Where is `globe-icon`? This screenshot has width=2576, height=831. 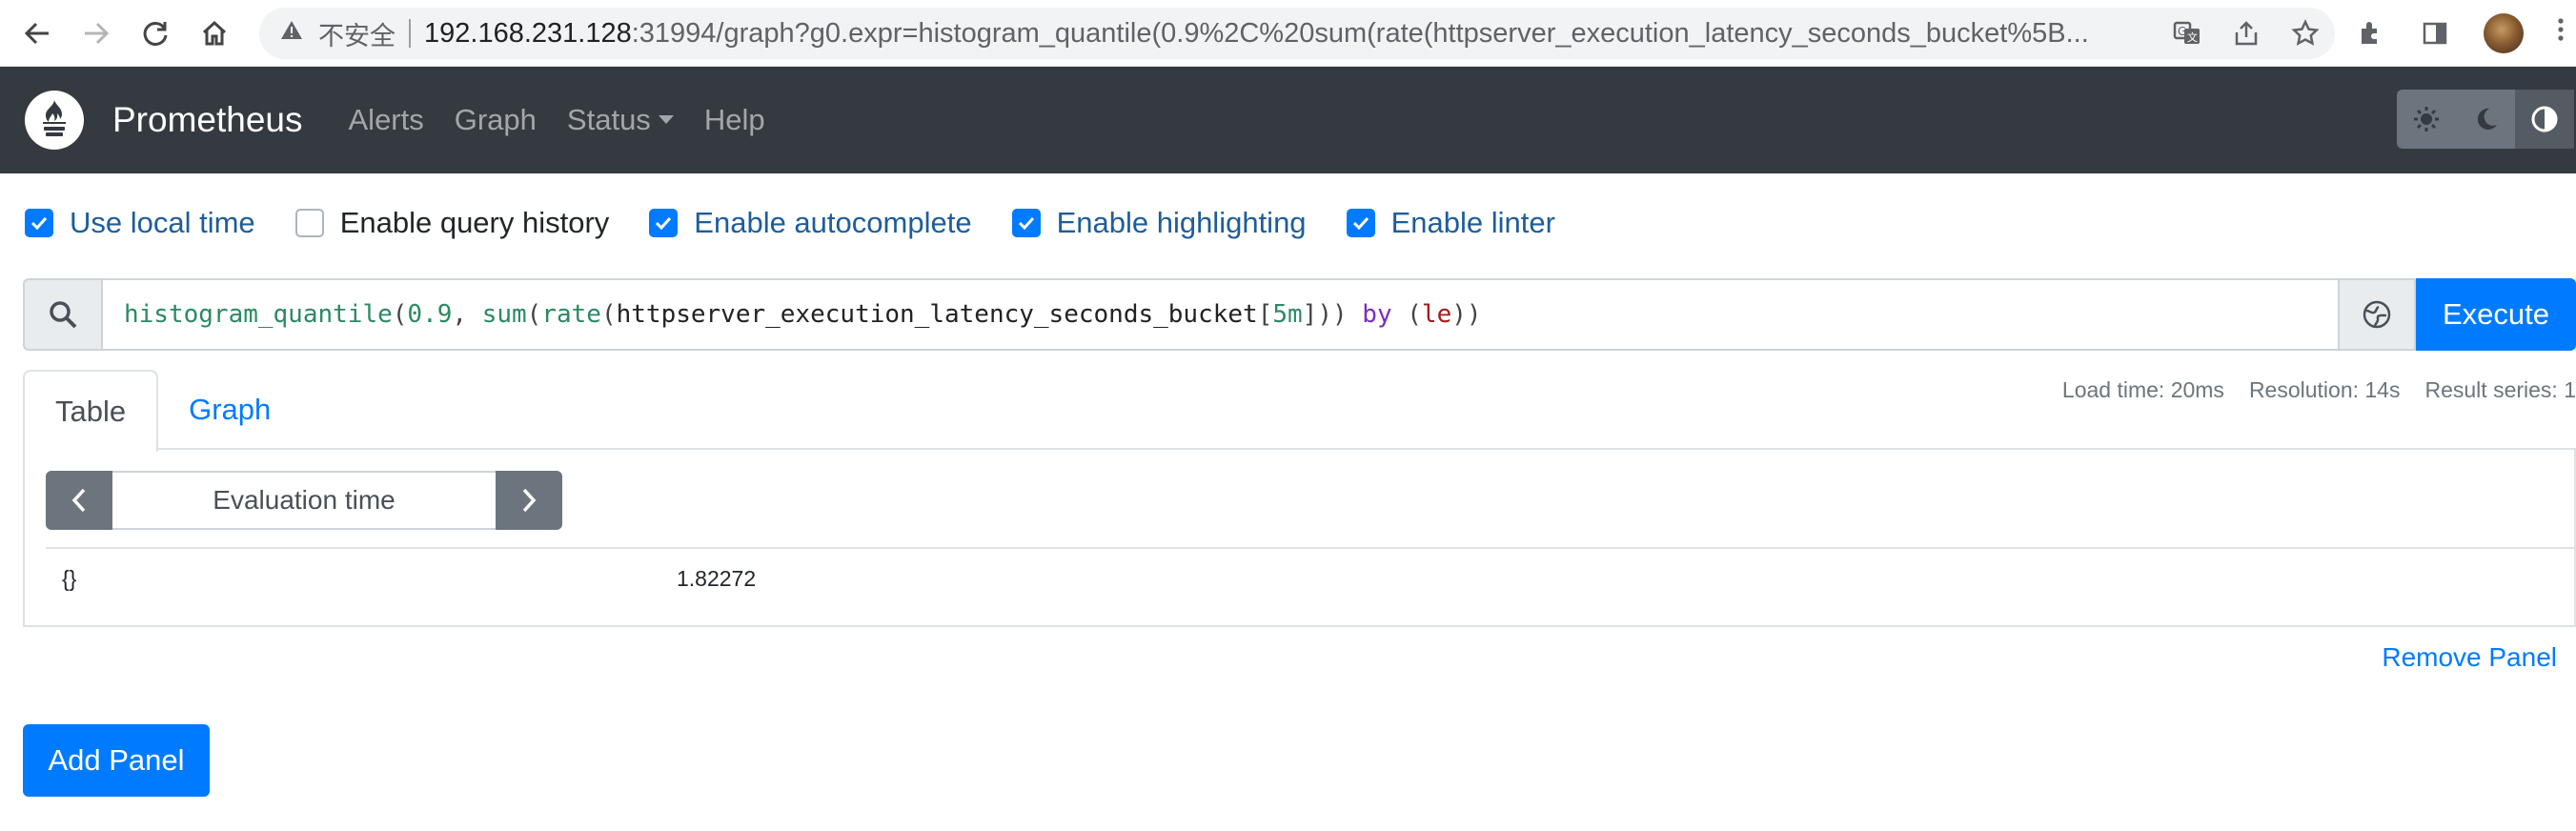
globe-icon is located at coordinates (2377, 314).